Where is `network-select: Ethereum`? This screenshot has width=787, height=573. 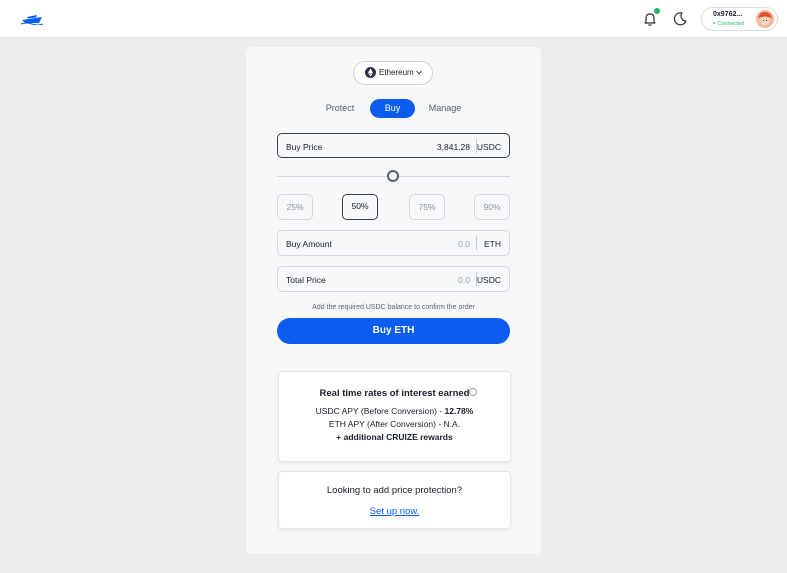 network-select: Ethereum is located at coordinates (393, 73).